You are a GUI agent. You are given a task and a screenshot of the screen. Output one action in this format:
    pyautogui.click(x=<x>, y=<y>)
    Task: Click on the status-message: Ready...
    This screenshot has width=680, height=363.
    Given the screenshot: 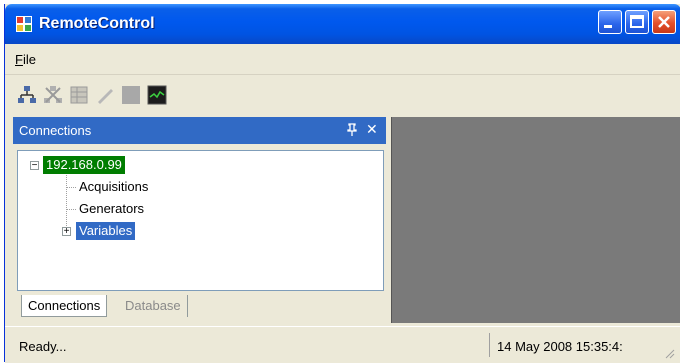 What is the action you would take?
    pyautogui.click(x=43, y=346)
    